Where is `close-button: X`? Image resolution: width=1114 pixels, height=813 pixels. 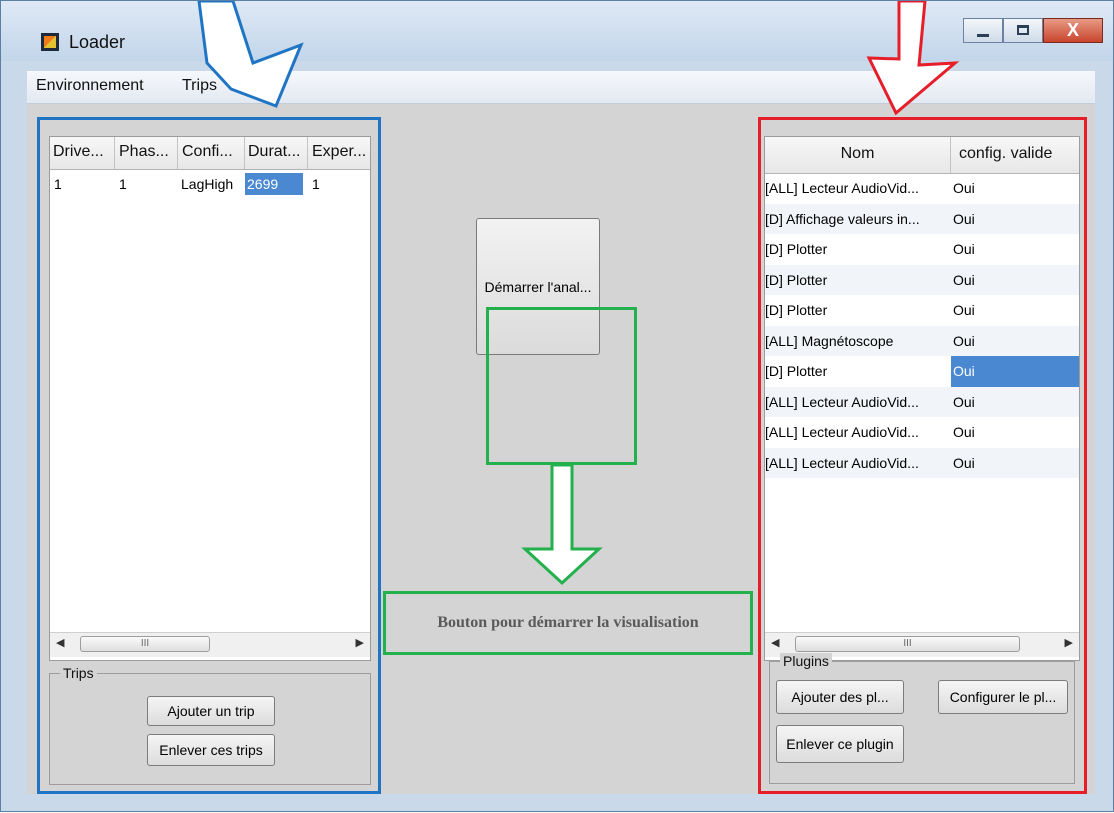 close-button: X is located at coordinates (1073, 30).